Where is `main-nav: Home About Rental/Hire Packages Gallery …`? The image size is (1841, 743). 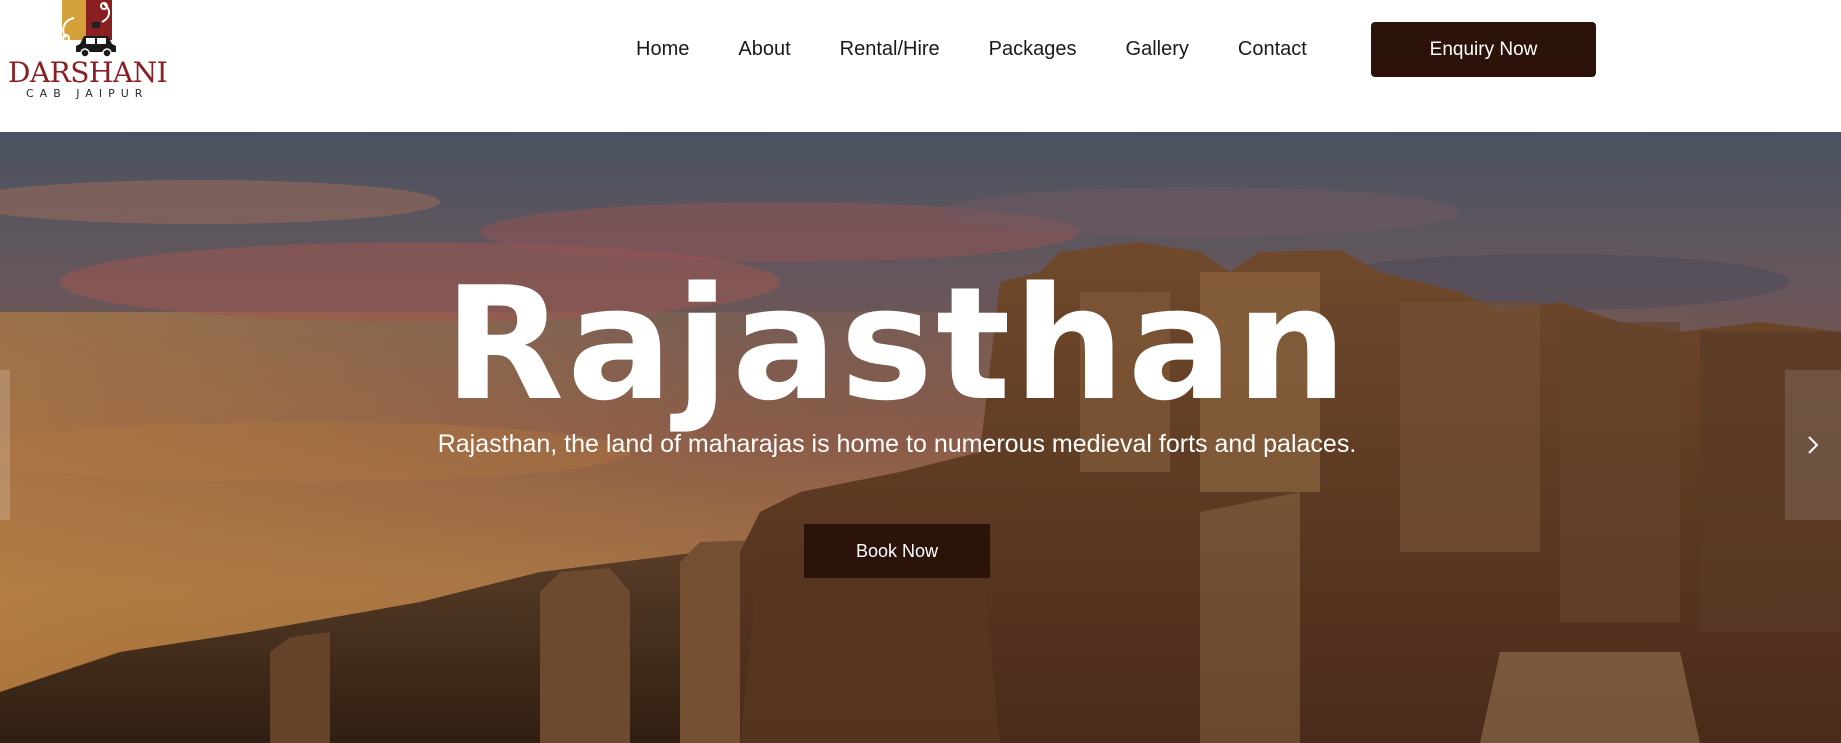
main-nav: Home About Rental/Hire Packages Gallery … is located at coordinates (971, 49).